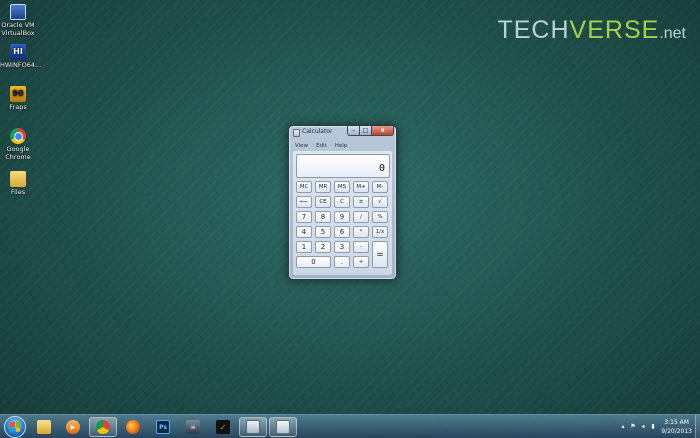 This screenshot has width=700, height=438. I want to click on minimize-button: –, so click(353, 131).